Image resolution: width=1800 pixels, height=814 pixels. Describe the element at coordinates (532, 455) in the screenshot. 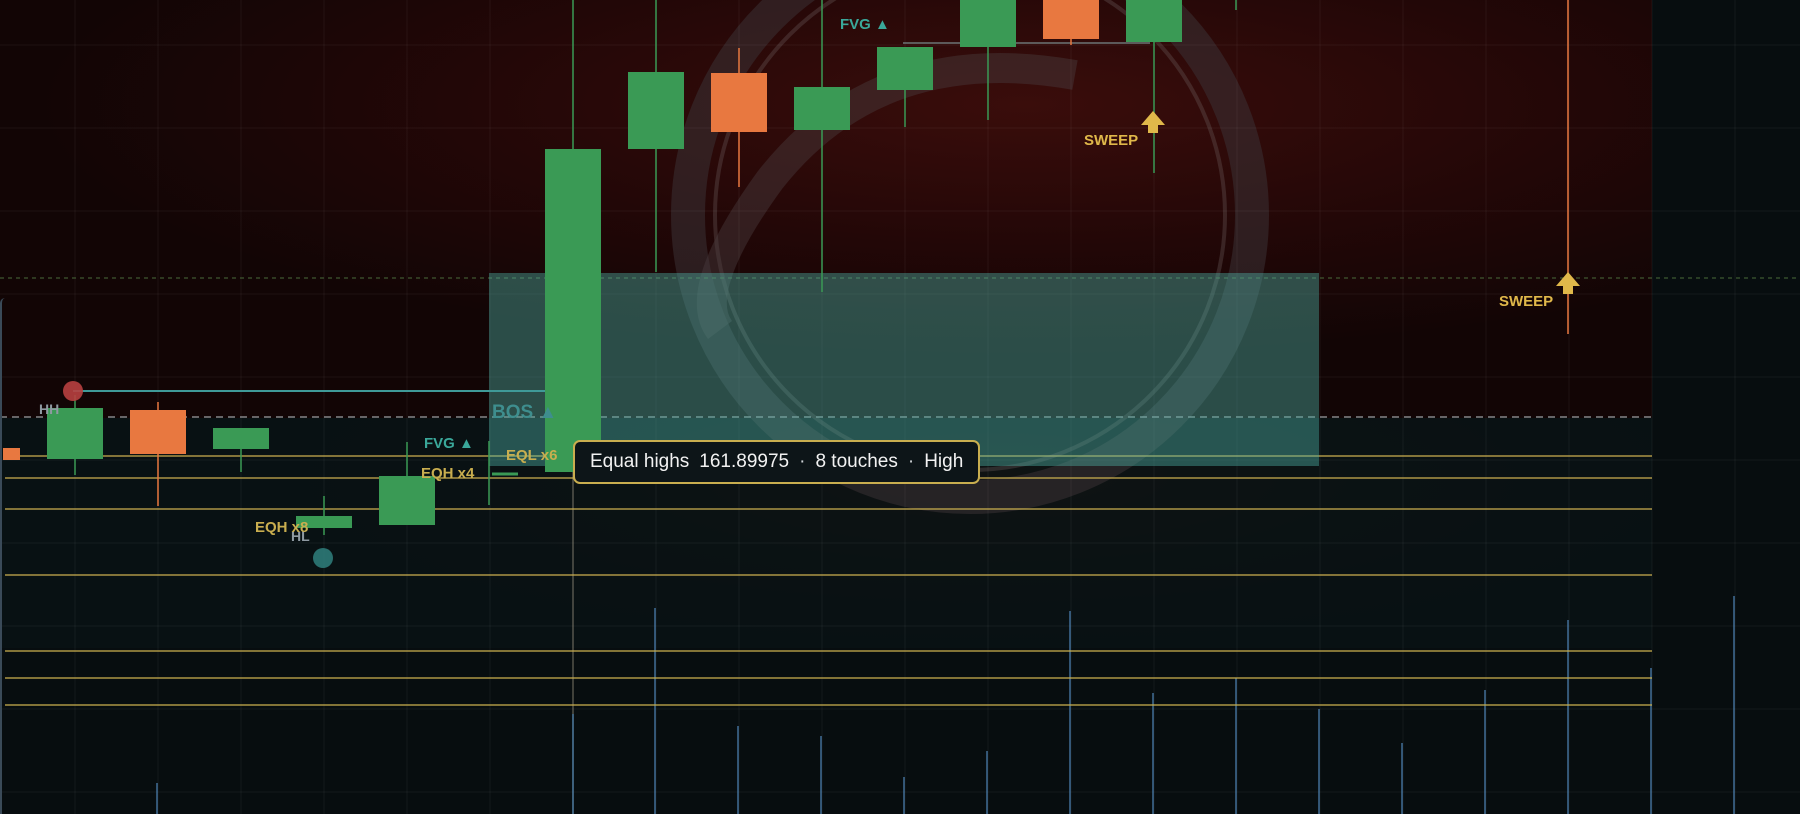

I see `eql-label: EQL x6` at that location.